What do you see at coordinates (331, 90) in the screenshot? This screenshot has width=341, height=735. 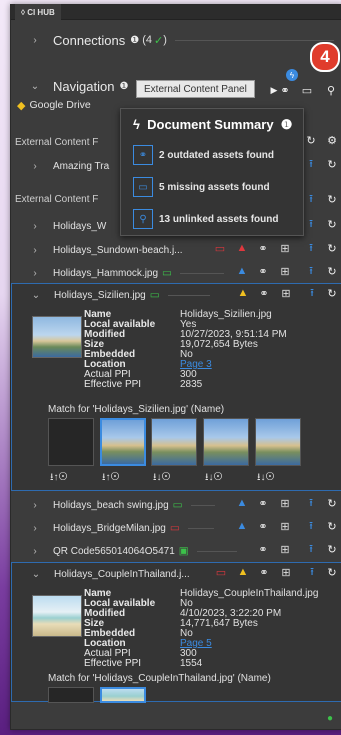 I see `search-icon: ⚲` at bounding box center [331, 90].